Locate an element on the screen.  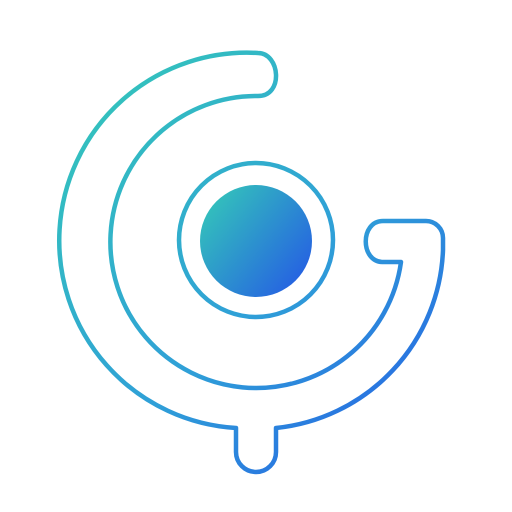
center-dot is located at coordinates (256, 241).